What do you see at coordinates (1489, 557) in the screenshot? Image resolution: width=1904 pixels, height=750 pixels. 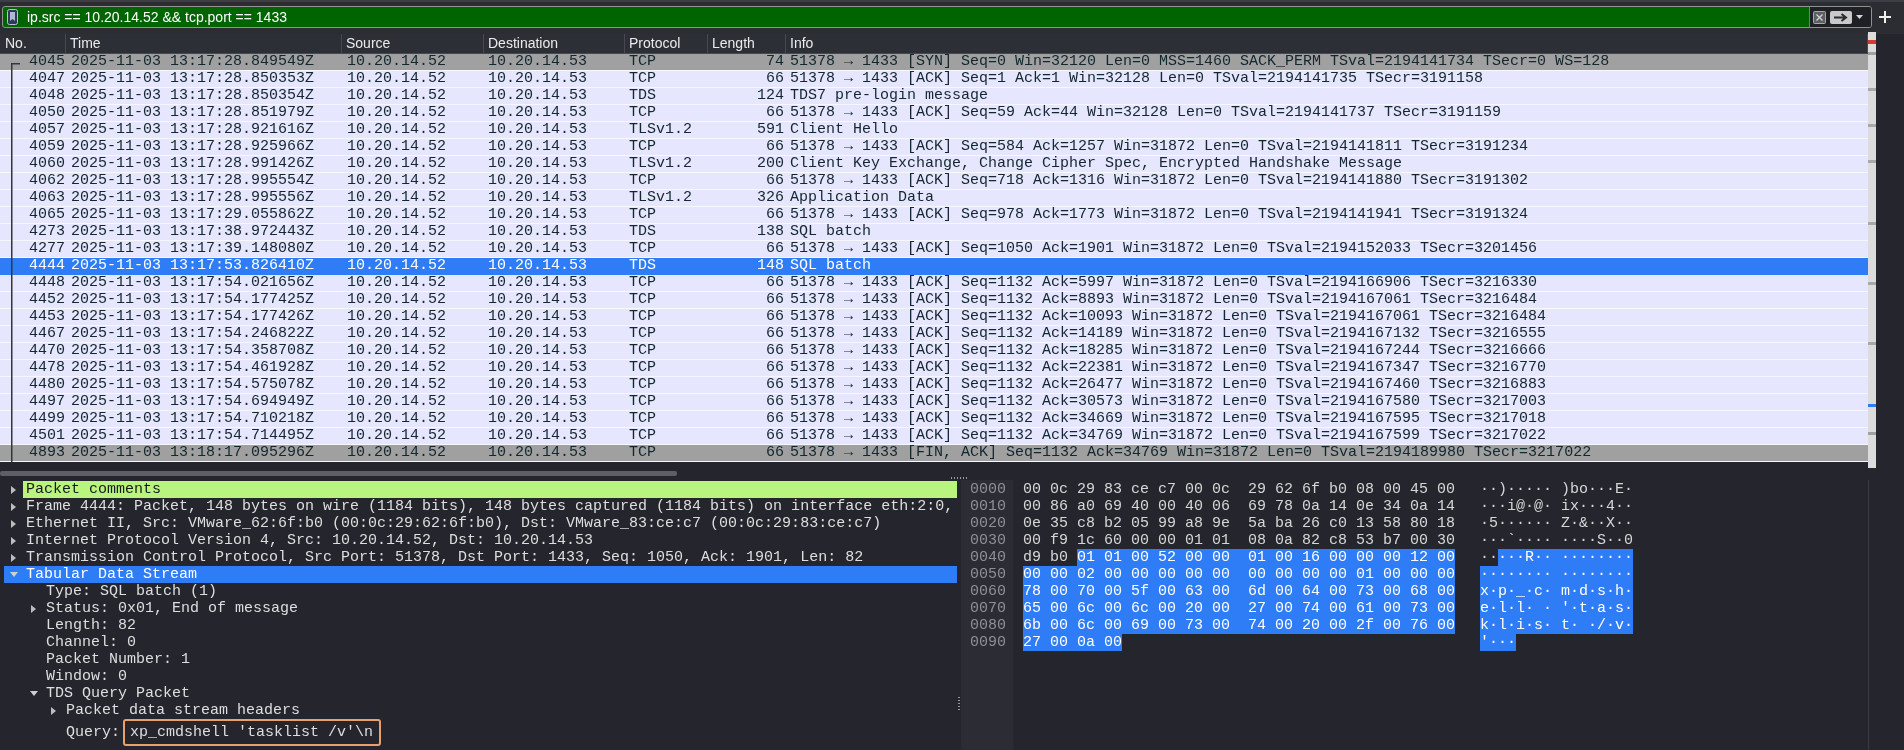 I see `ascii-text: ··` at bounding box center [1489, 557].